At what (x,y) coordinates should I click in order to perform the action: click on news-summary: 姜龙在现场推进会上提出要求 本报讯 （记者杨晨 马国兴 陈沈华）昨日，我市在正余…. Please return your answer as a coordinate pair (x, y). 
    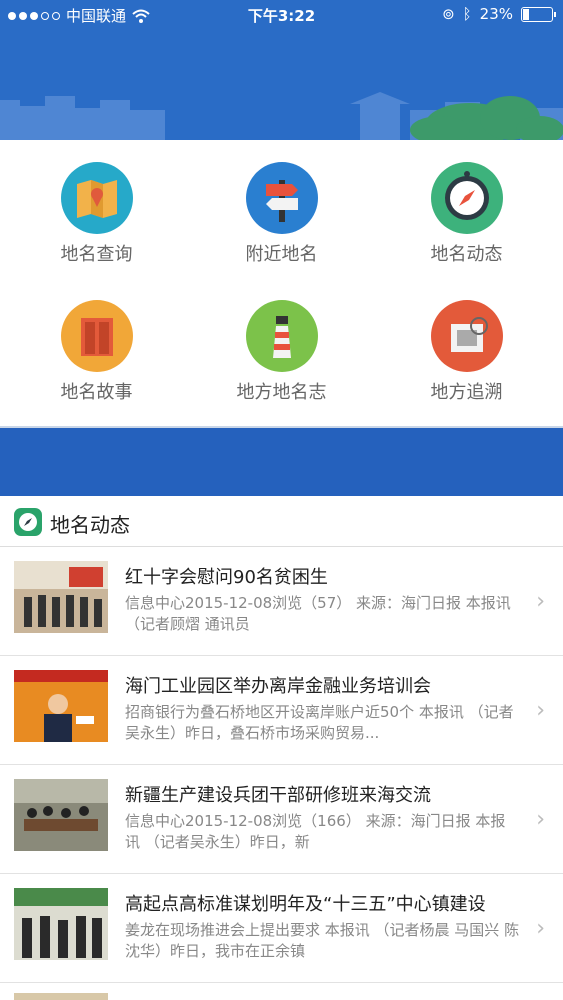
    Looking at the image, I should click on (322, 940).